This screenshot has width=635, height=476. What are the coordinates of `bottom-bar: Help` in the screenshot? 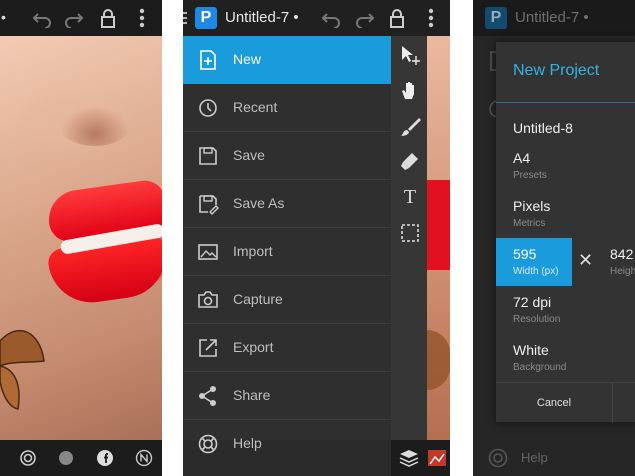 It's located at (554, 458).